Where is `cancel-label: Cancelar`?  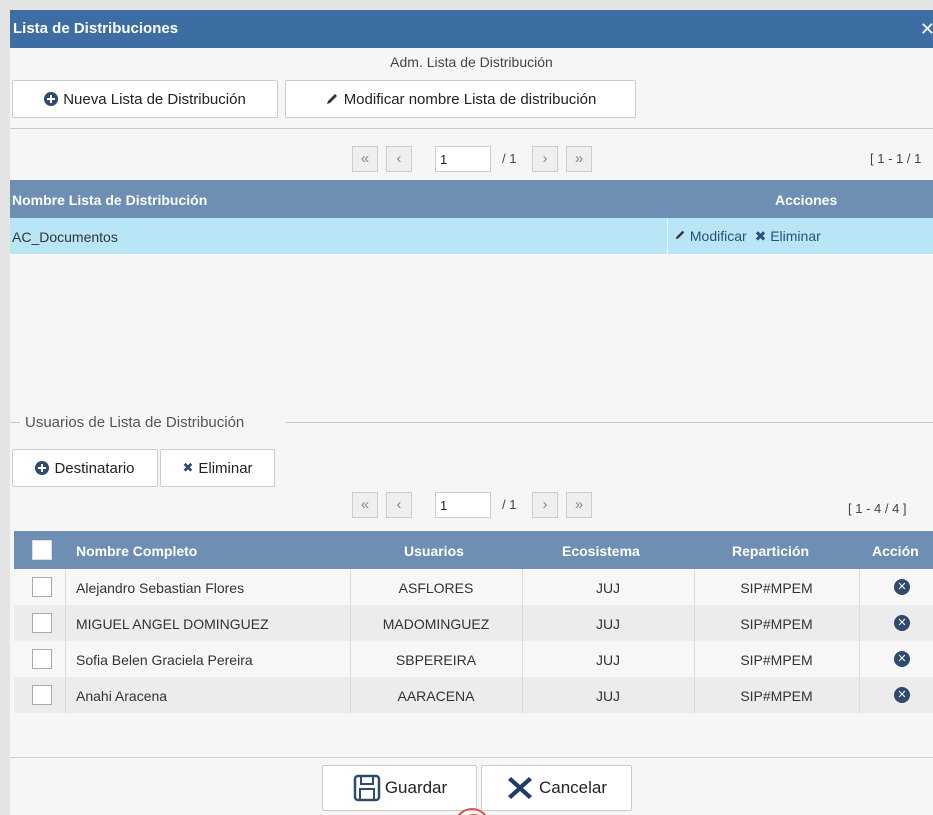
cancel-label: Cancelar is located at coordinates (573, 787).